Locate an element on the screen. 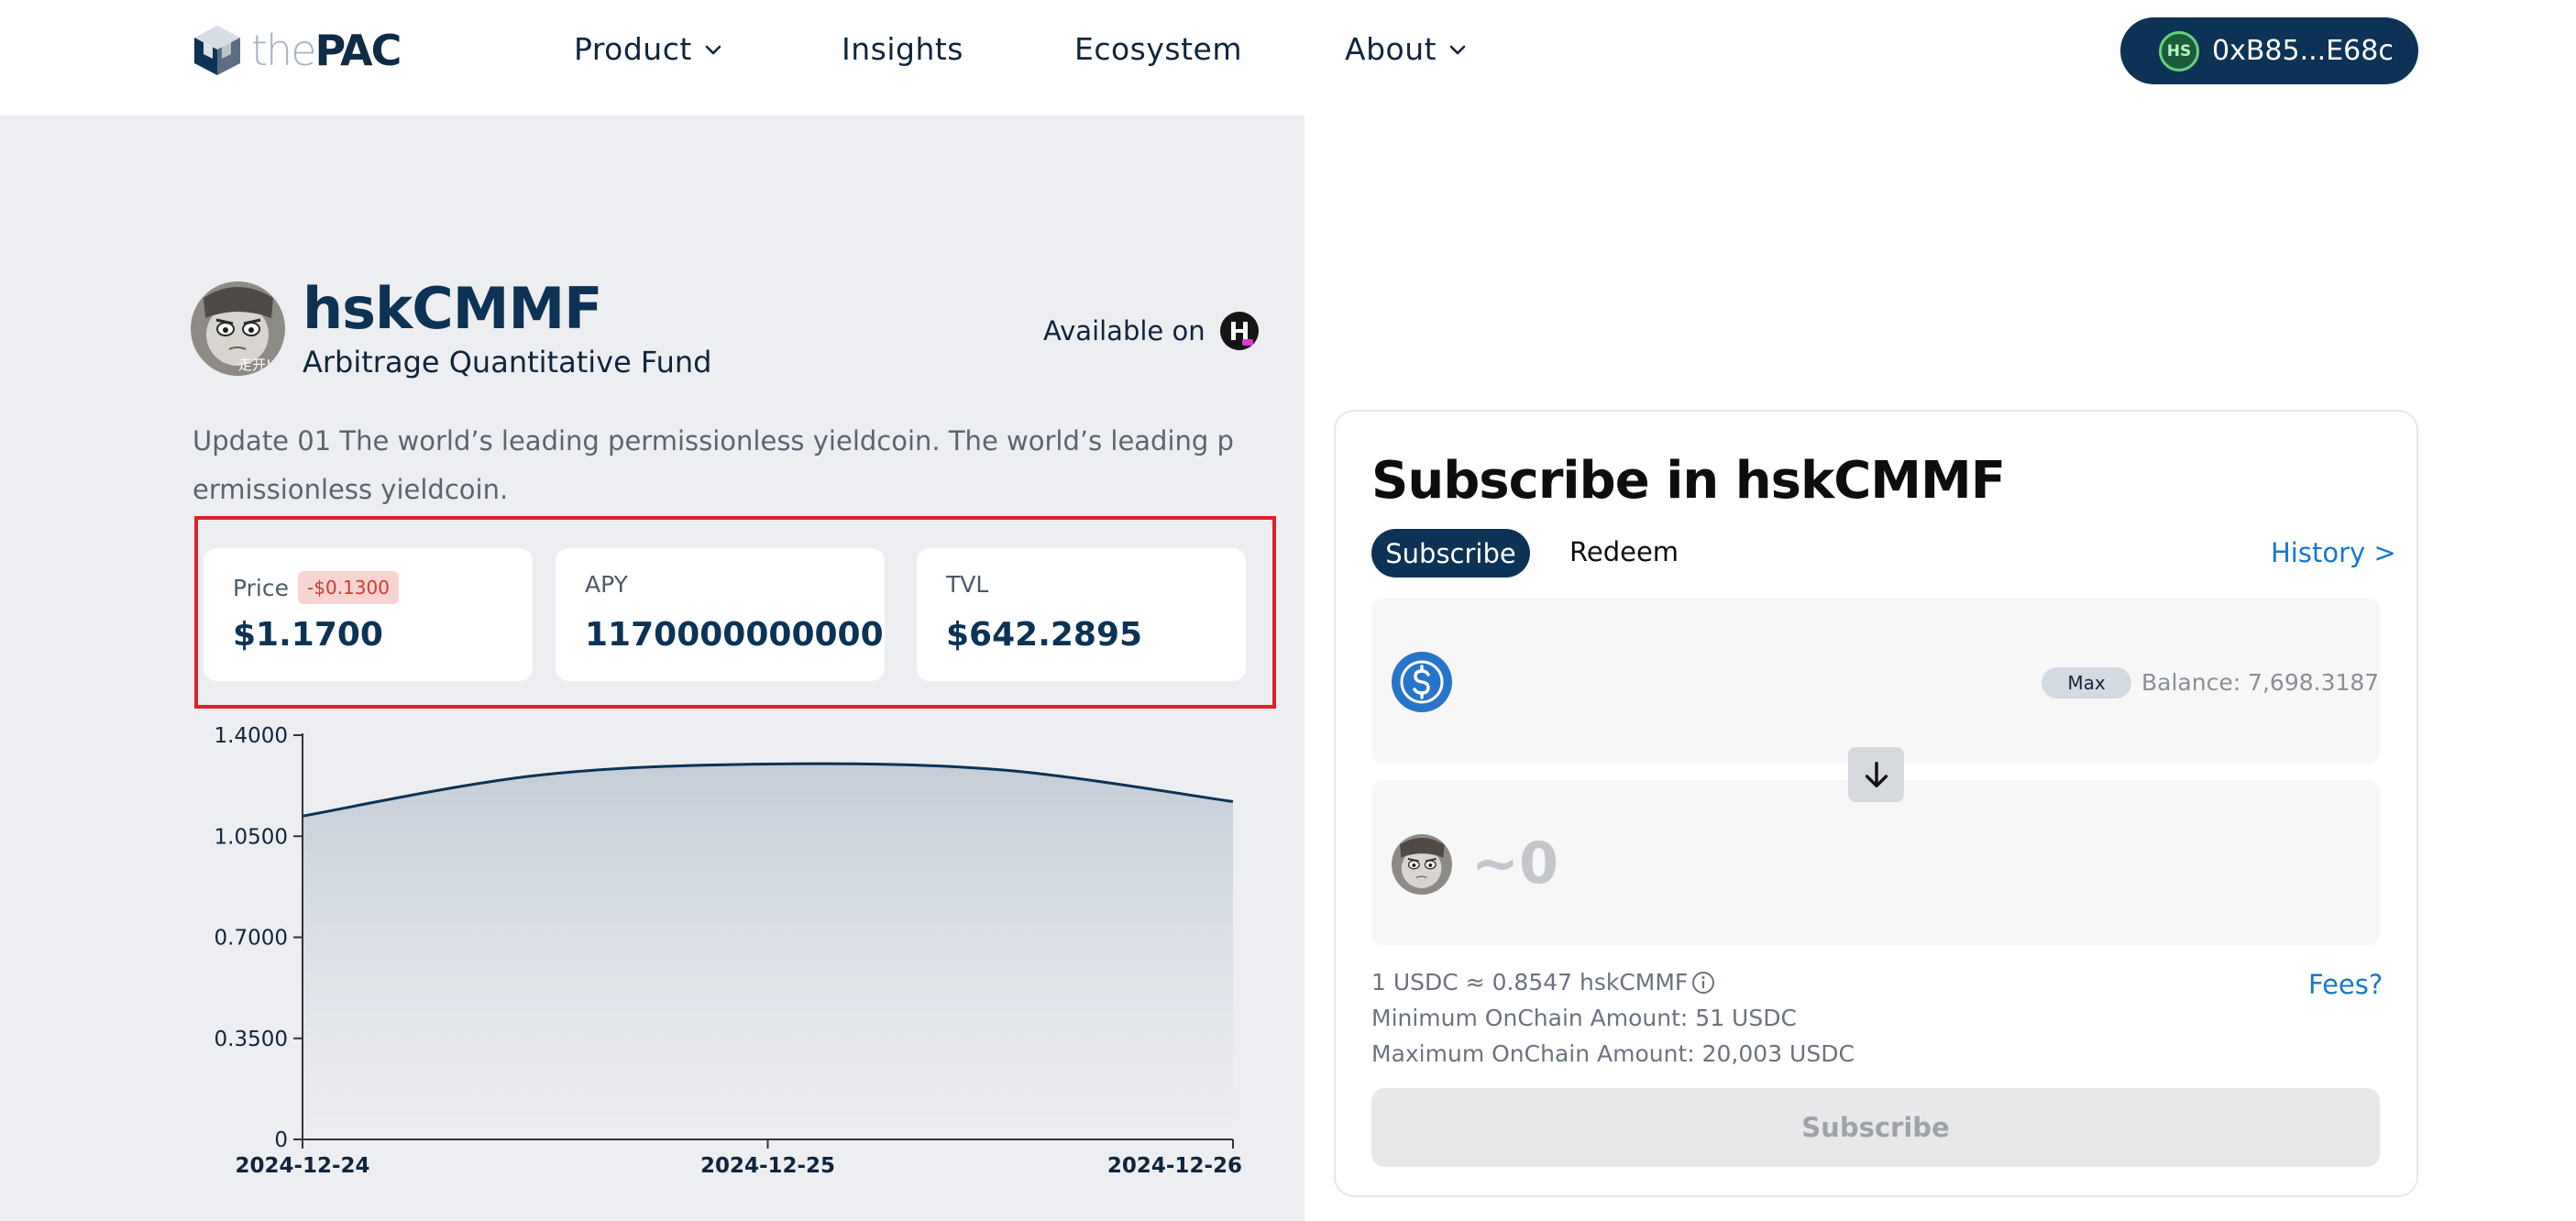 This screenshot has width=2576, height=1221. logo: thePAC is located at coordinates (296, 50).